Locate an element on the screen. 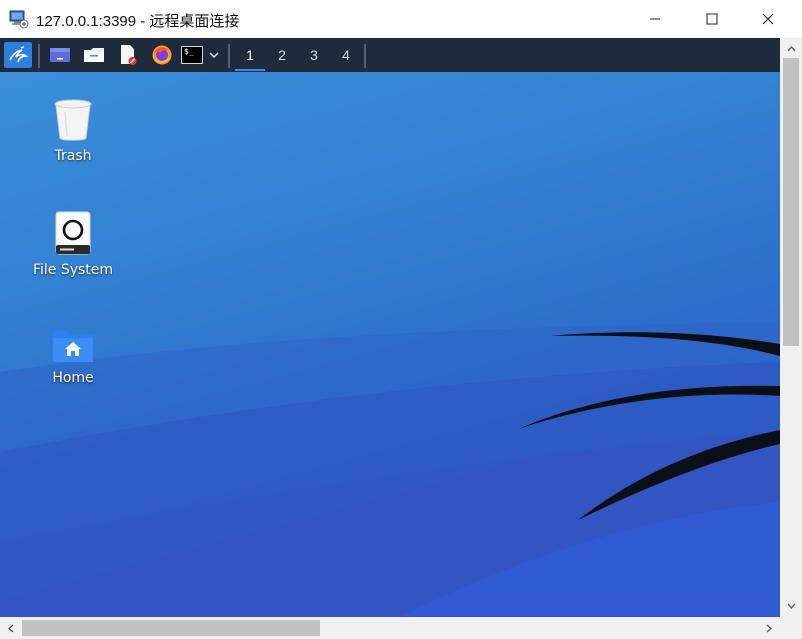  remote-desktop-icon is located at coordinates (19, 19).